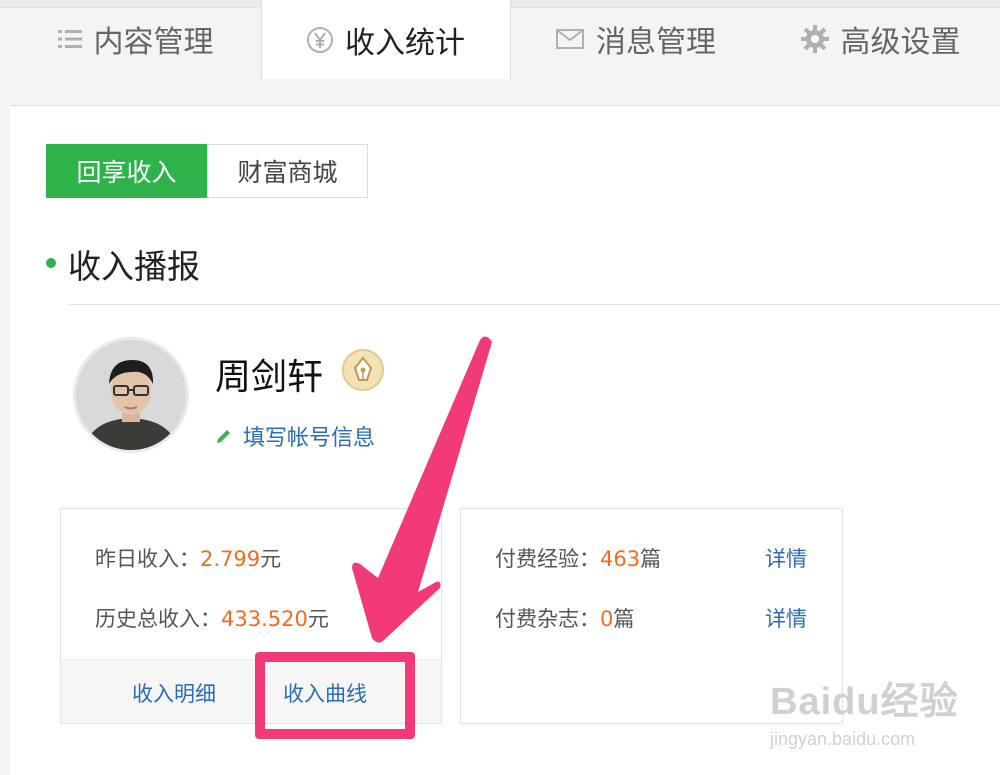  I want to click on watermark-logo: Baidu经验, so click(864, 702).